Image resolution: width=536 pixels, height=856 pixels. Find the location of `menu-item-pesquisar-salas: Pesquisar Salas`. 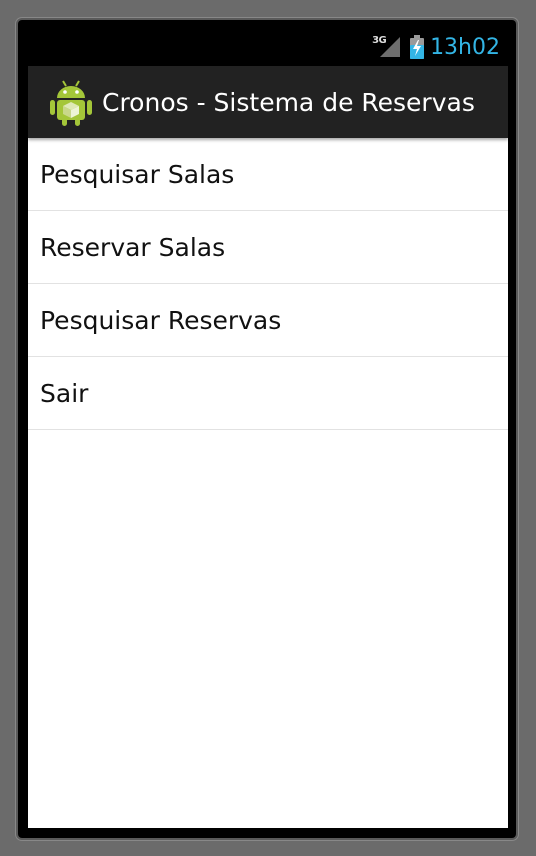

menu-item-pesquisar-salas: Pesquisar Salas is located at coordinates (268, 174).